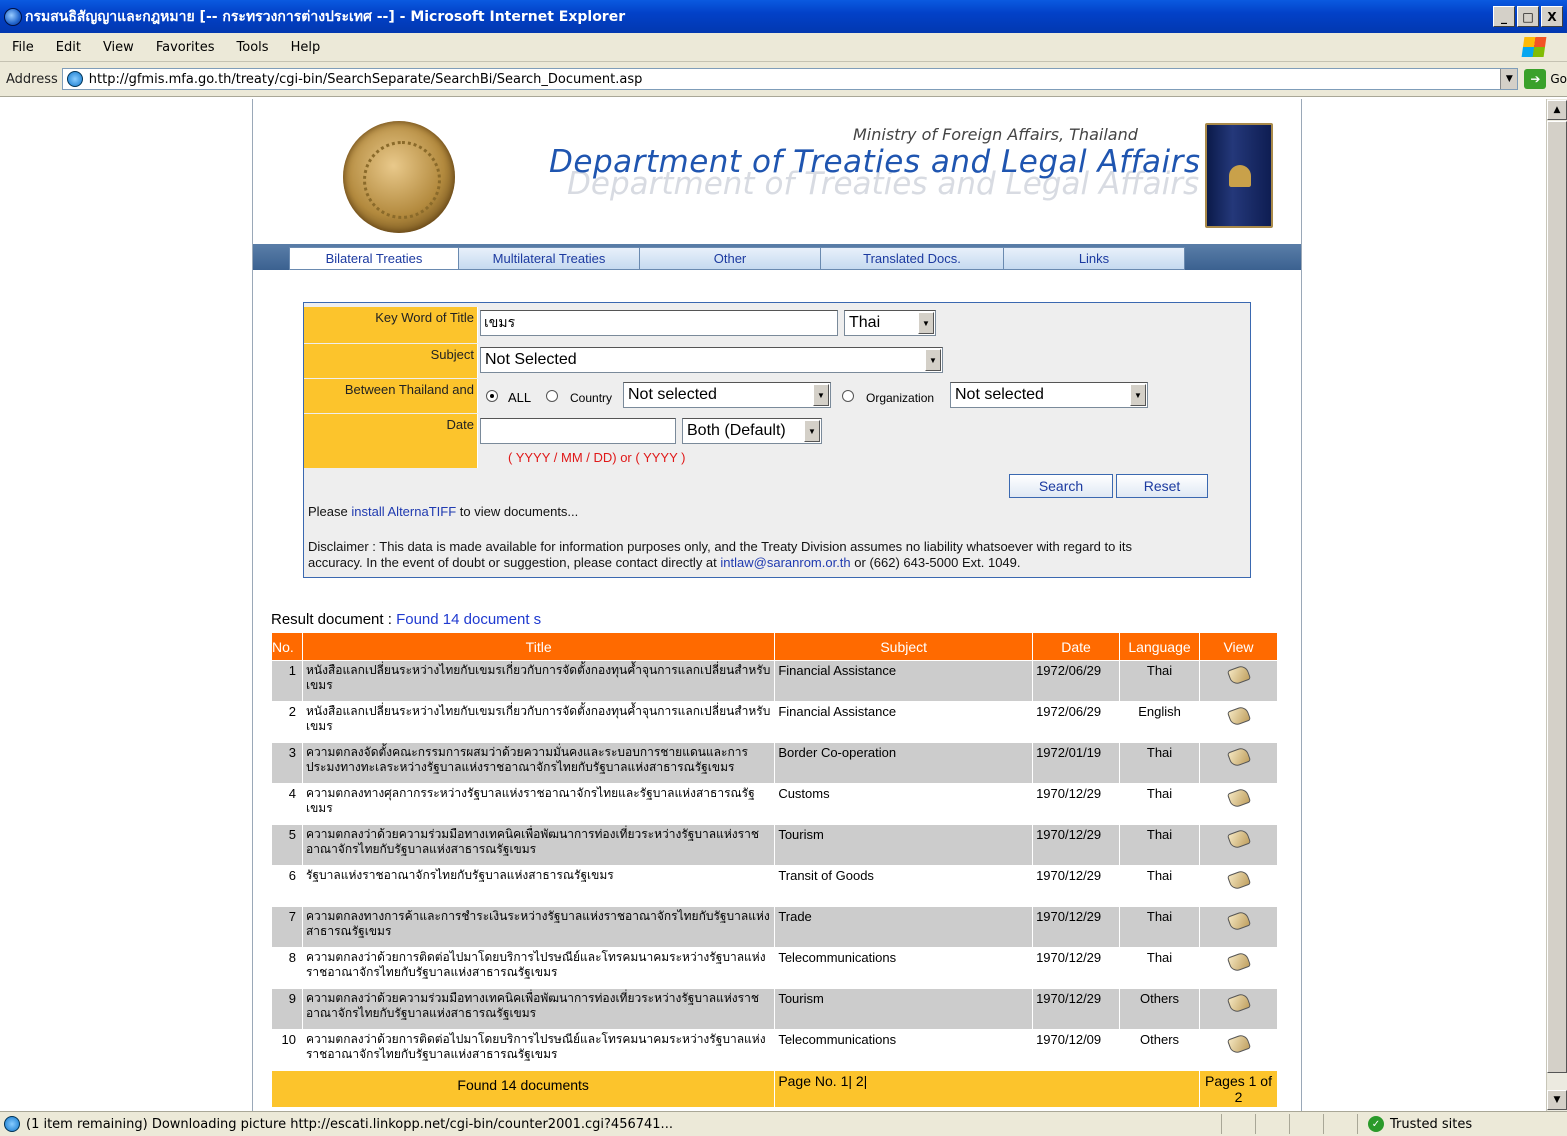 This screenshot has width=1567, height=1136. Describe the element at coordinates (68, 47) in the screenshot. I see `menu-edit: Edit` at that location.